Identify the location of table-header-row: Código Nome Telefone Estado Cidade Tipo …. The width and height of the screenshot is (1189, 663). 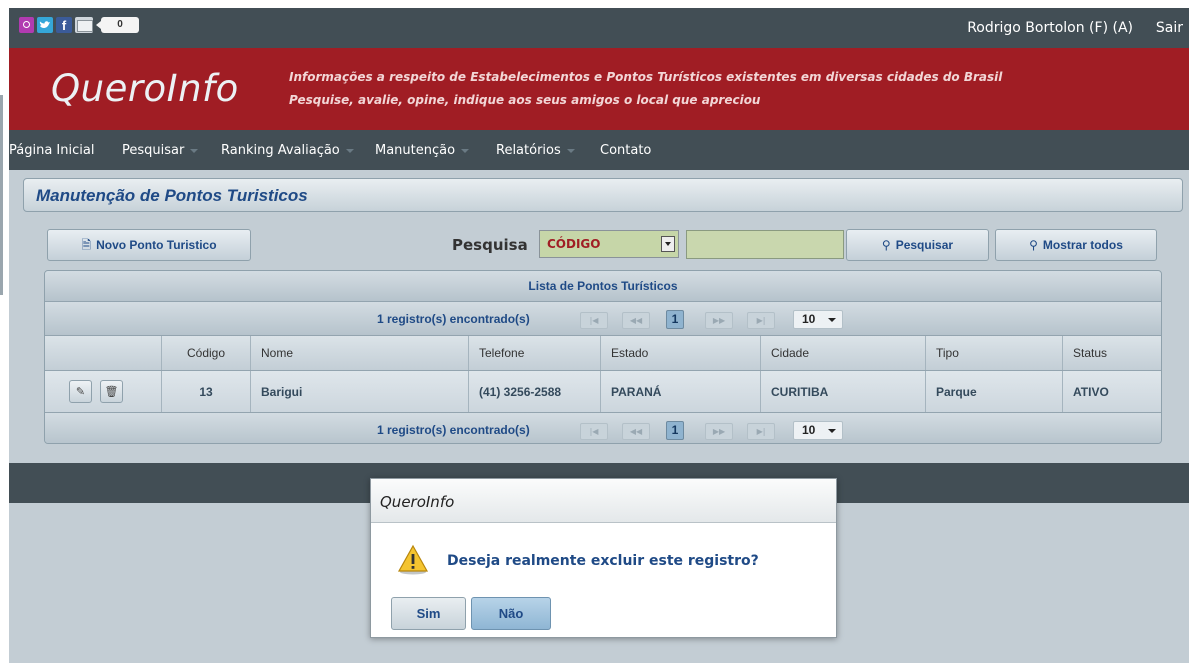
(603, 353).